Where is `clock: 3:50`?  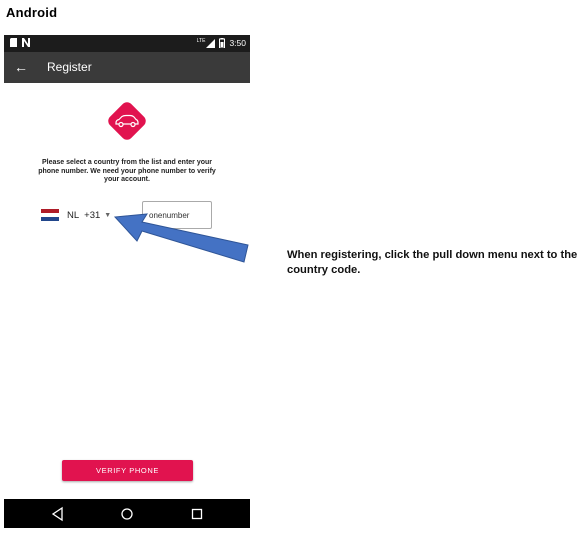 clock: 3:50 is located at coordinates (237, 43).